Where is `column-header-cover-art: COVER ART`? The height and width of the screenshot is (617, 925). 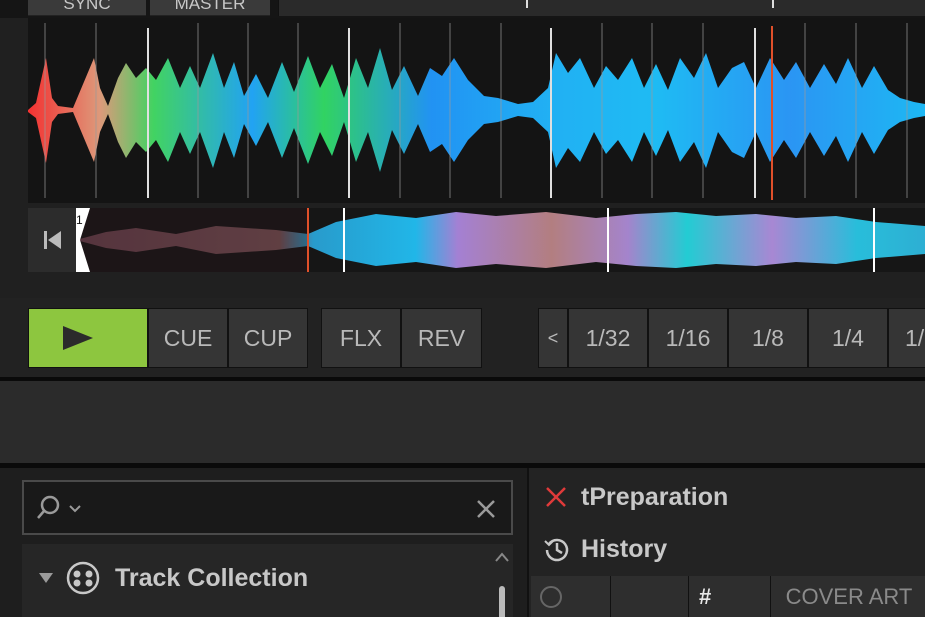
column-header-cover-art: COVER ART is located at coordinates (848, 596).